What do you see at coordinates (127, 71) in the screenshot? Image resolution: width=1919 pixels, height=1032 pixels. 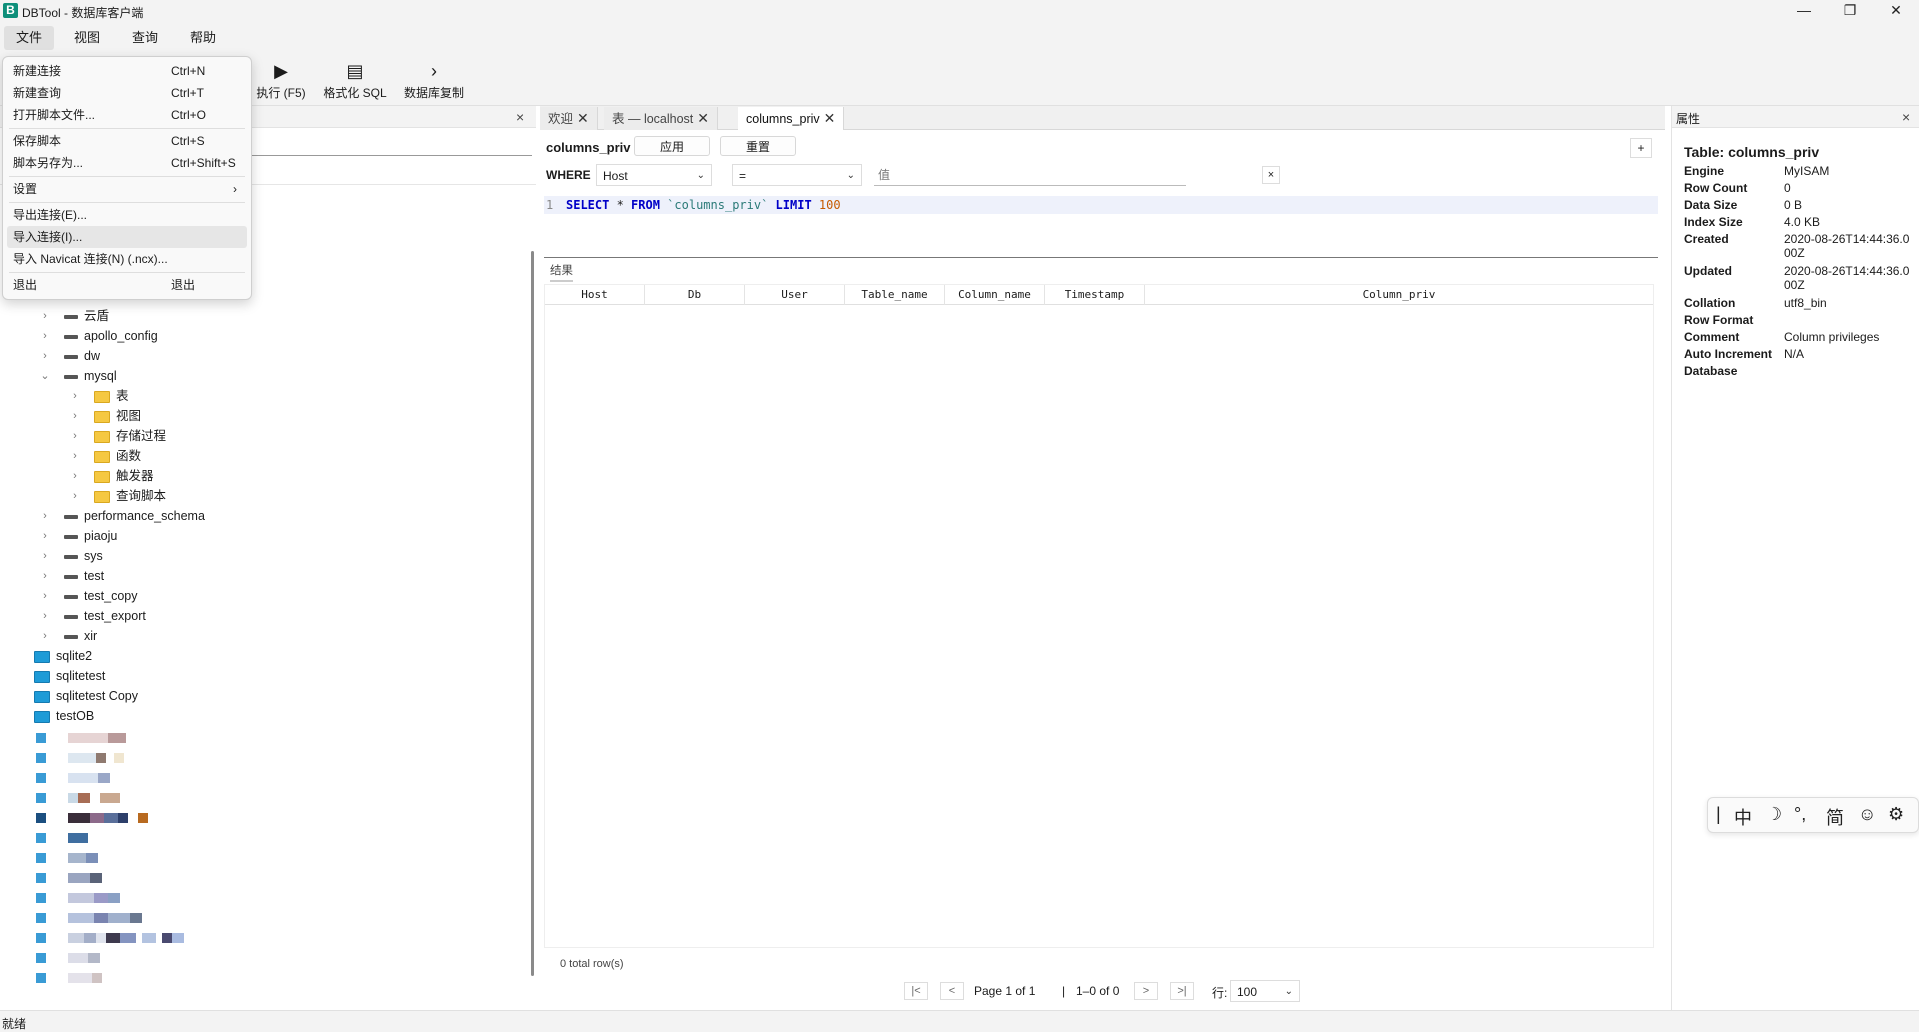 I see `menu-new-connection: 新建连接 Ctrl+N` at bounding box center [127, 71].